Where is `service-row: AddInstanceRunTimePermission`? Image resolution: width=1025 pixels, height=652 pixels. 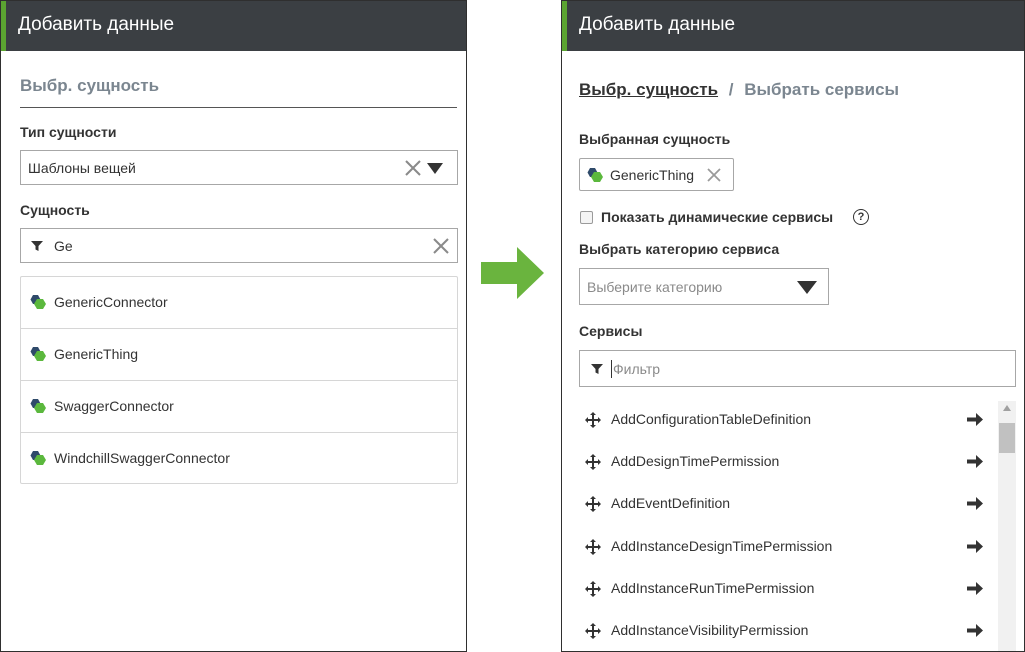
service-row: AddInstanceRunTimePermission is located at coordinates (784, 589).